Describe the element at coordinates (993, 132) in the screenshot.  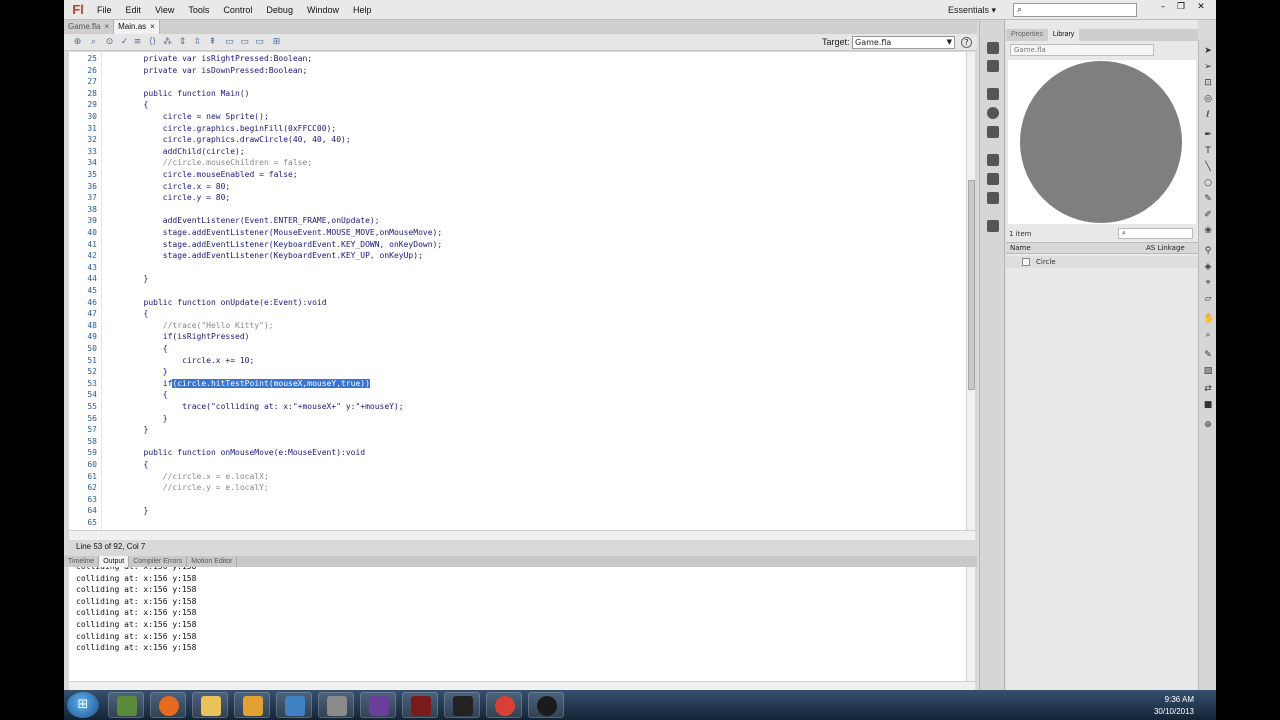
I see `transform-icon` at that location.